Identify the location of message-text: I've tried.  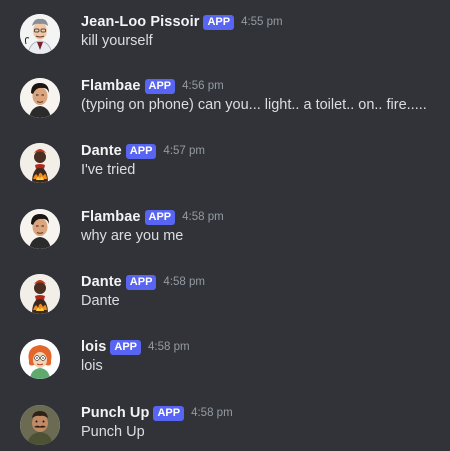
(108, 170).